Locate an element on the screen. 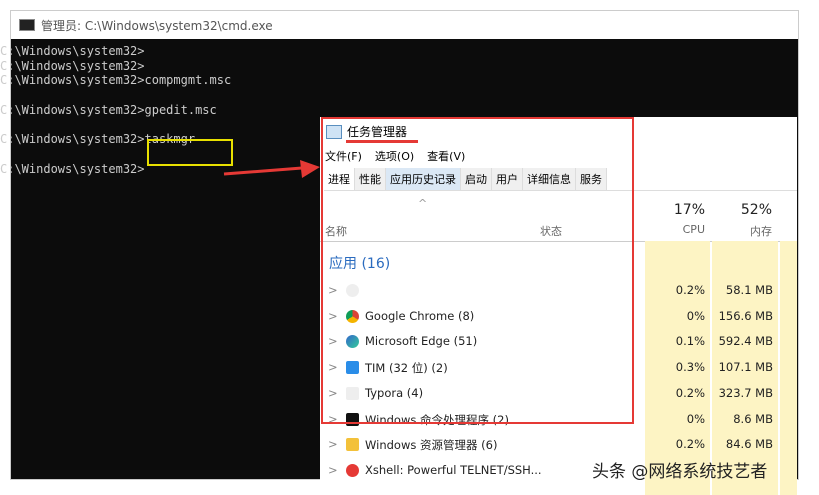 The image size is (819, 495). taskmgr-highlight is located at coordinates (190, 152).